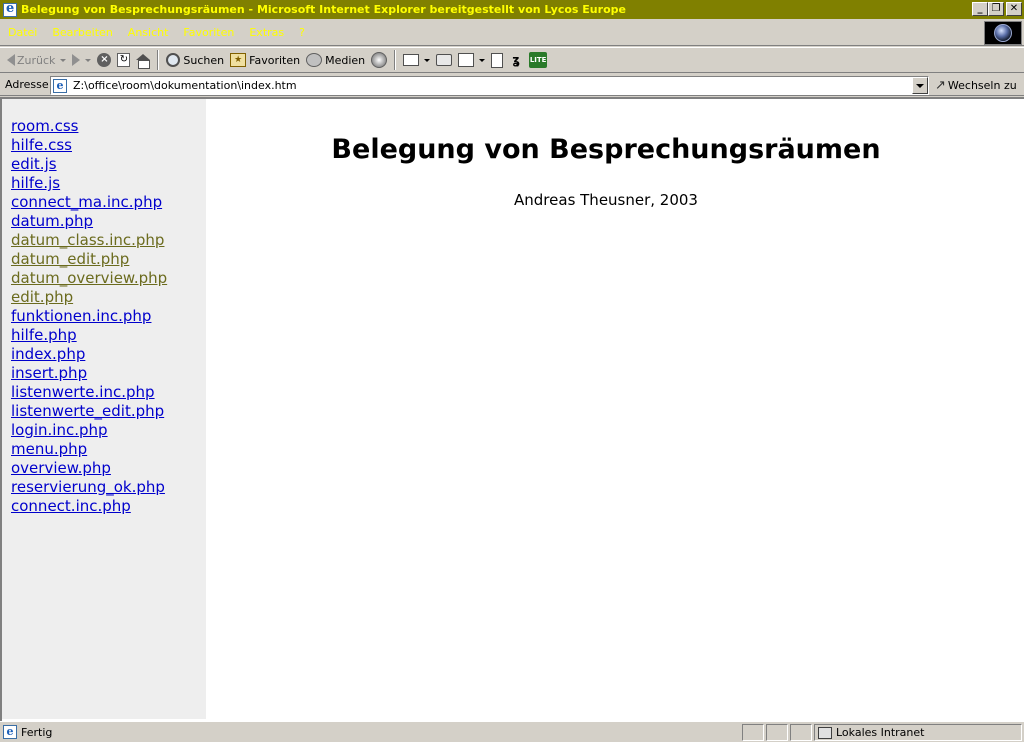 This screenshot has height=742, width=1024. What do you see at coordinates (108, 373) in the screenshot?
I see `file-link: insert.php` at bounding box center [108, 373].